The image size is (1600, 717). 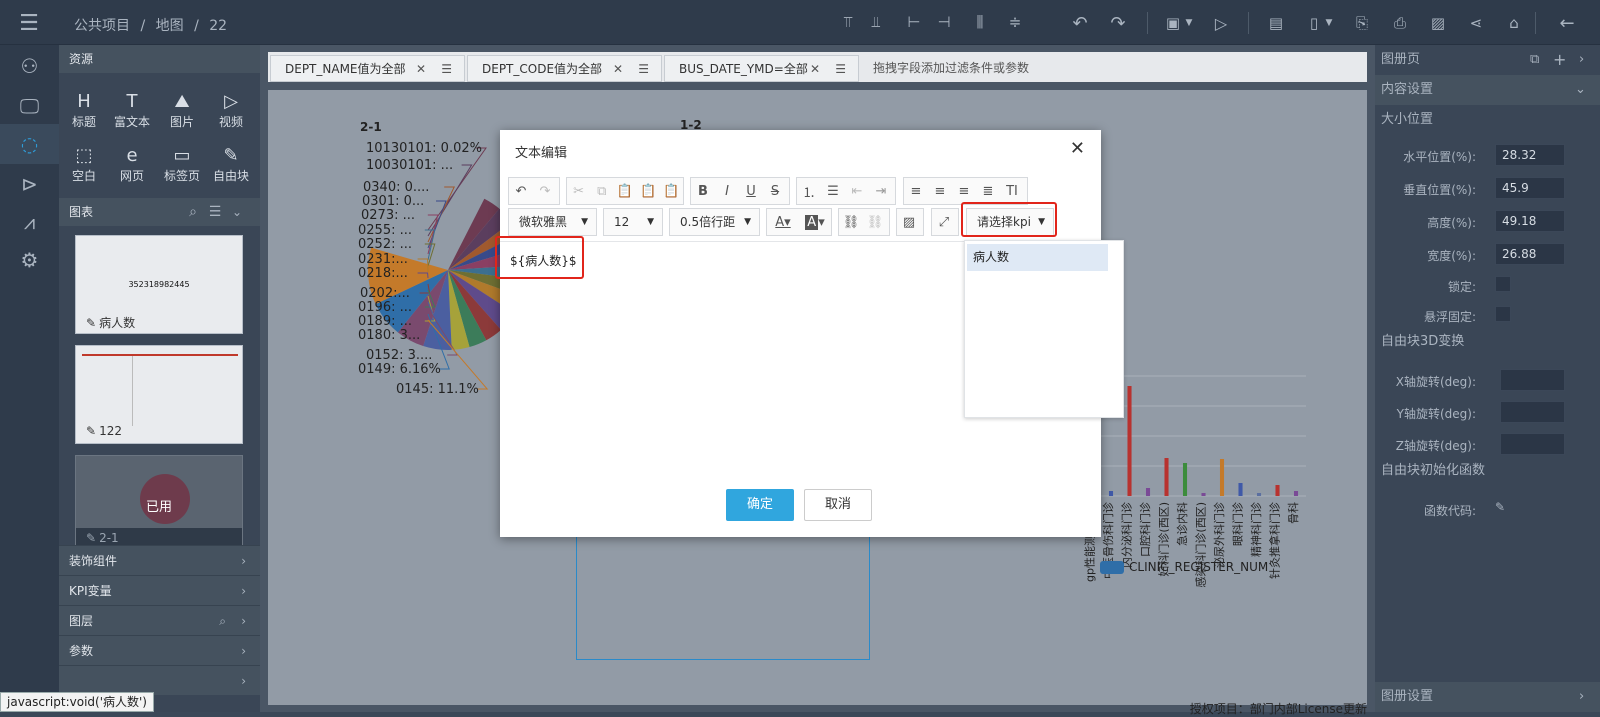 I want to click on resource-freeblock: ✎ 自由块, so click(x=231, y=164).